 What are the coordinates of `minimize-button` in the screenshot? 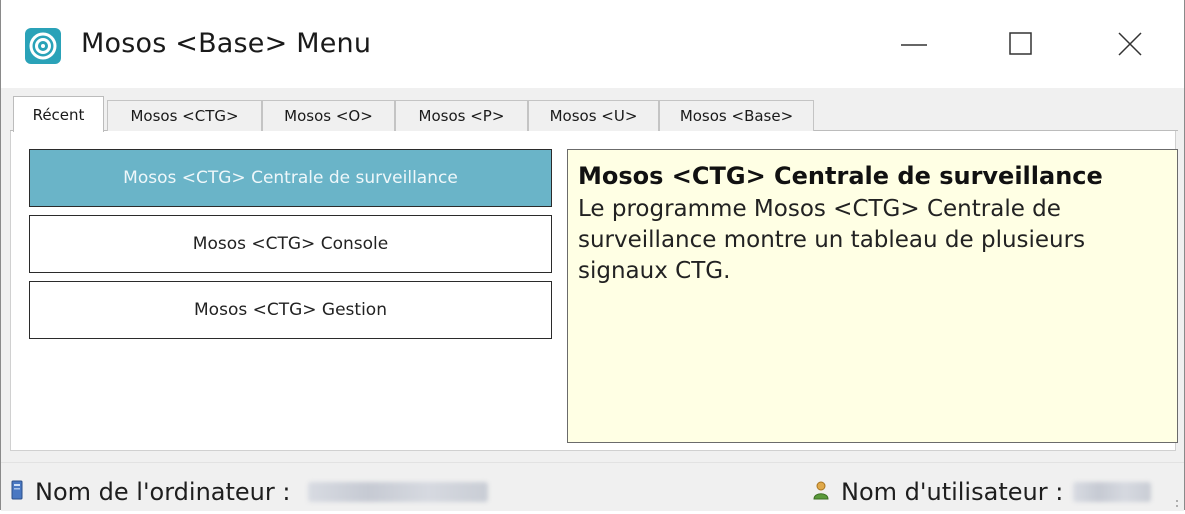 It's located at (914, 45).